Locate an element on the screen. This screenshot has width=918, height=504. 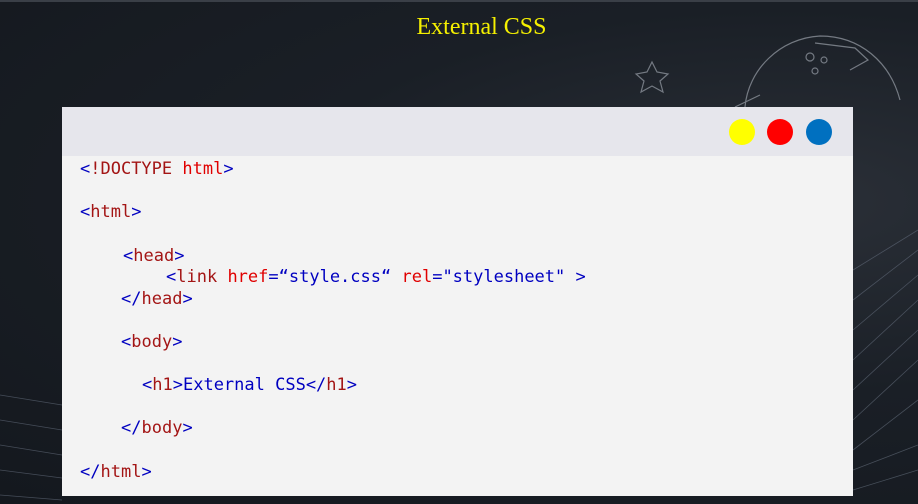
code-line-head-open: <head> is located at coordinates (154, 256).